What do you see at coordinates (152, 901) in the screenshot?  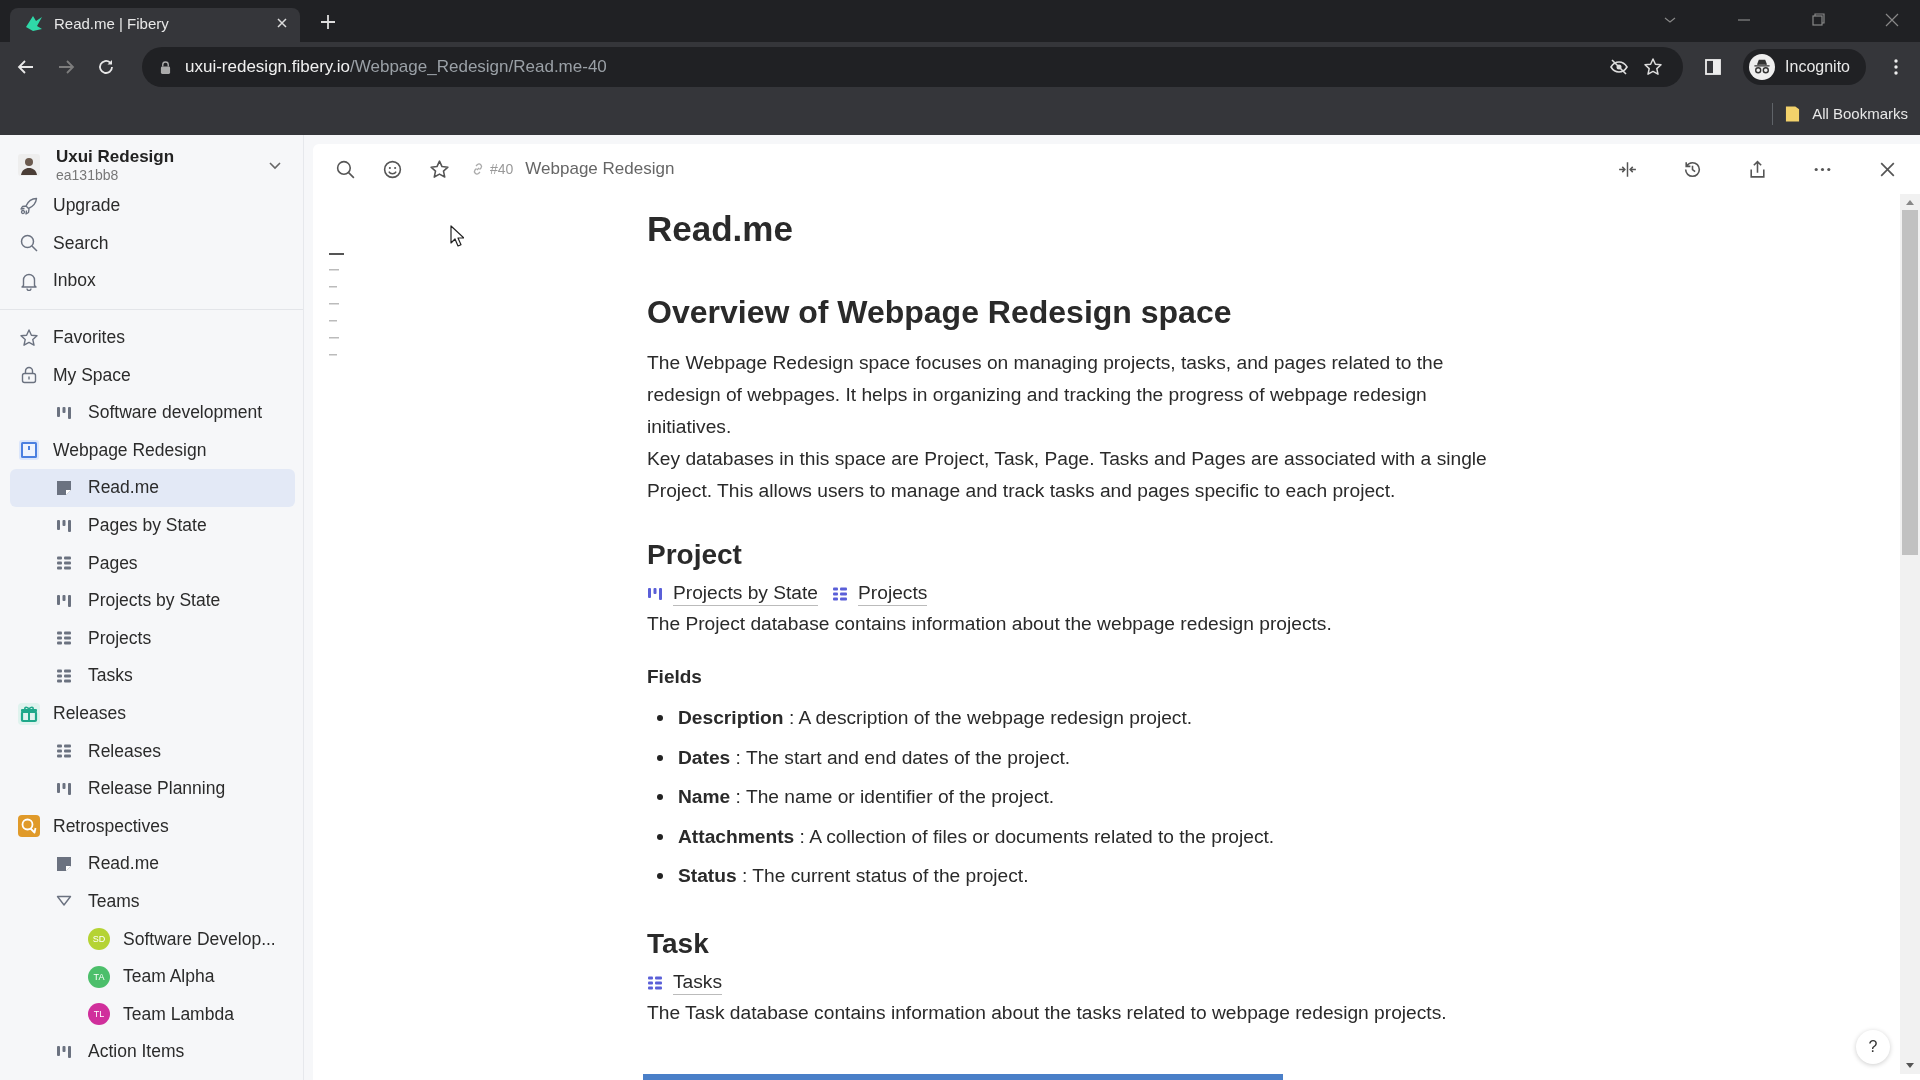 I see `sidebar-item: Teams` at bounding box center [152, 901].